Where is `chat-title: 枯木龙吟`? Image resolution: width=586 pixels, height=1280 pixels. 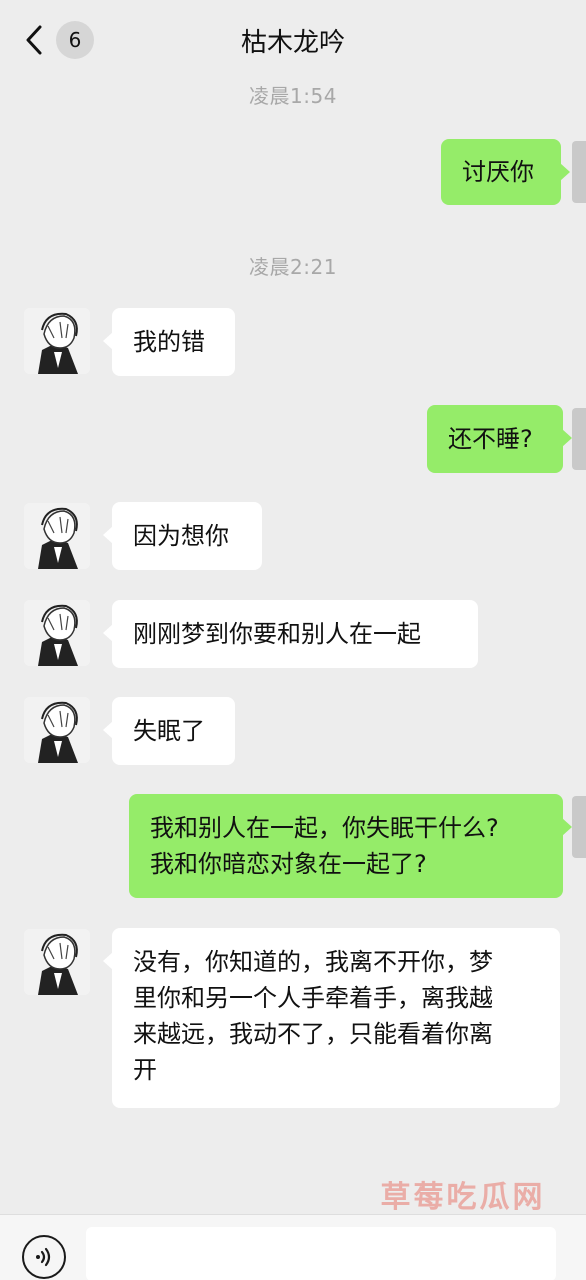 chat-title: 枯木龙吟 is located at coordinates (292, 43).